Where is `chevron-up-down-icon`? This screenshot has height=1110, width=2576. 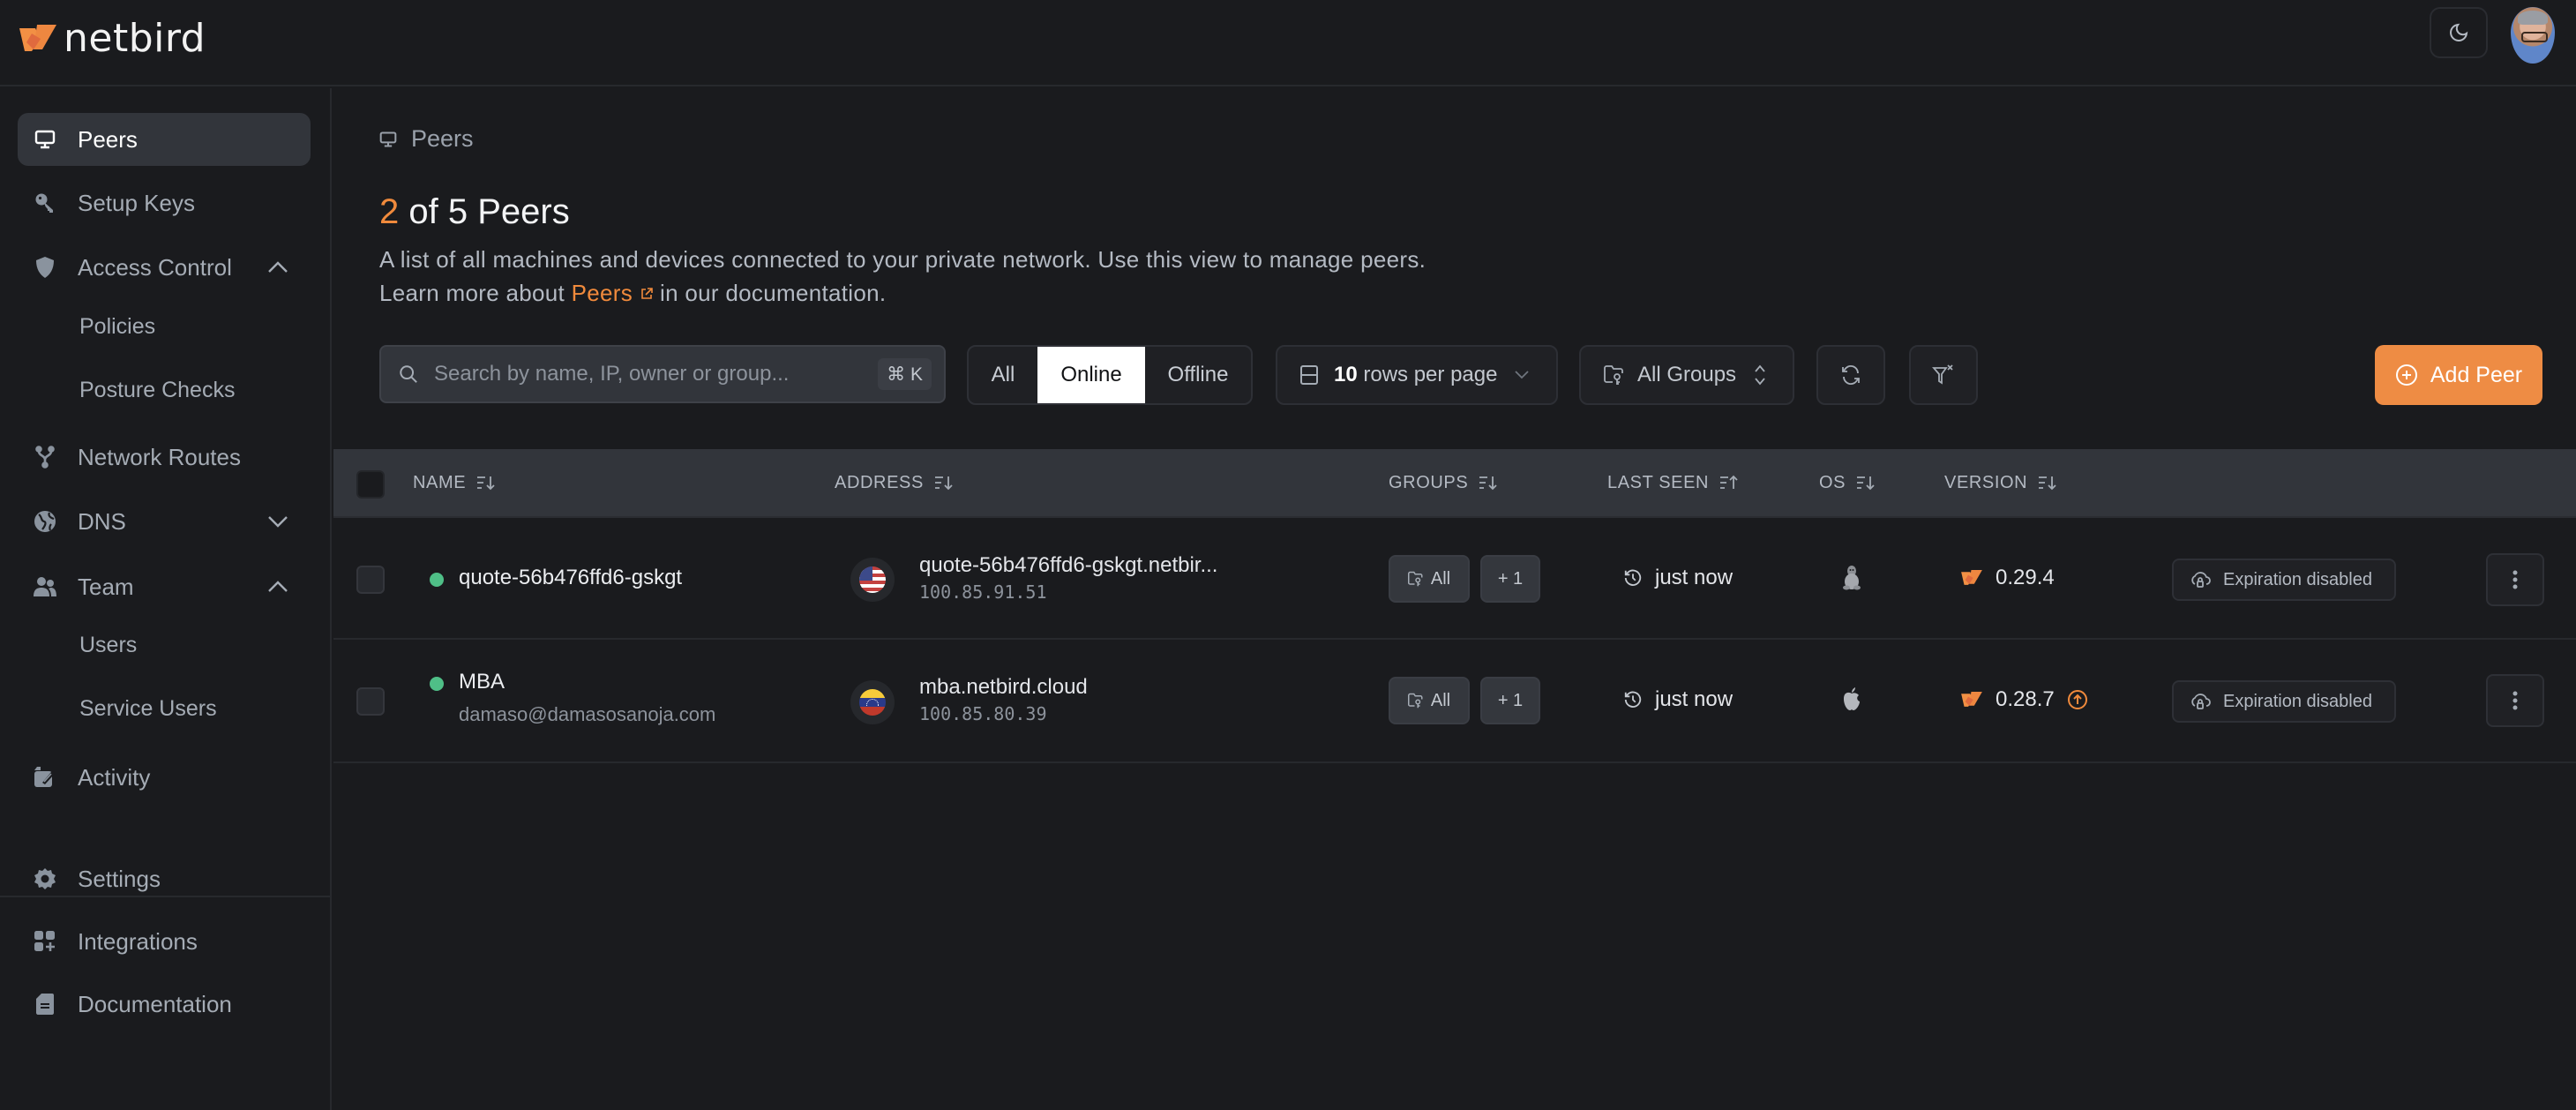
chevron-up-down-icon is located at coordinates (1760, 375).